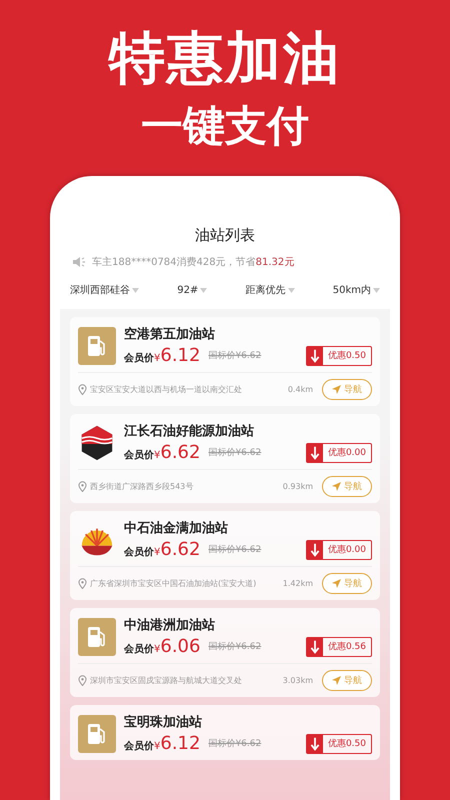 The width and height of the screenshot is (450, 800). What do you see at coordinates (356, 290) in the screenshot?
I see `filter-dropdown: 50km内` at bounding box center [356, 290].